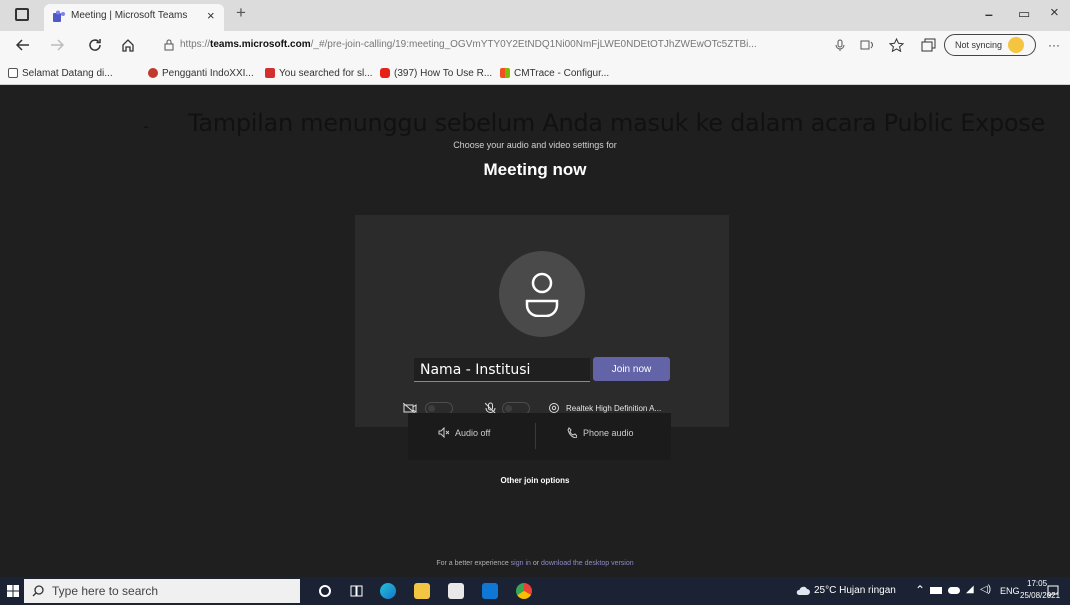 The height and width of the screenshot is (605, 1070). Describe the element at coordinates (38, 591) in the screenshot. I see `search-icon` at that location.